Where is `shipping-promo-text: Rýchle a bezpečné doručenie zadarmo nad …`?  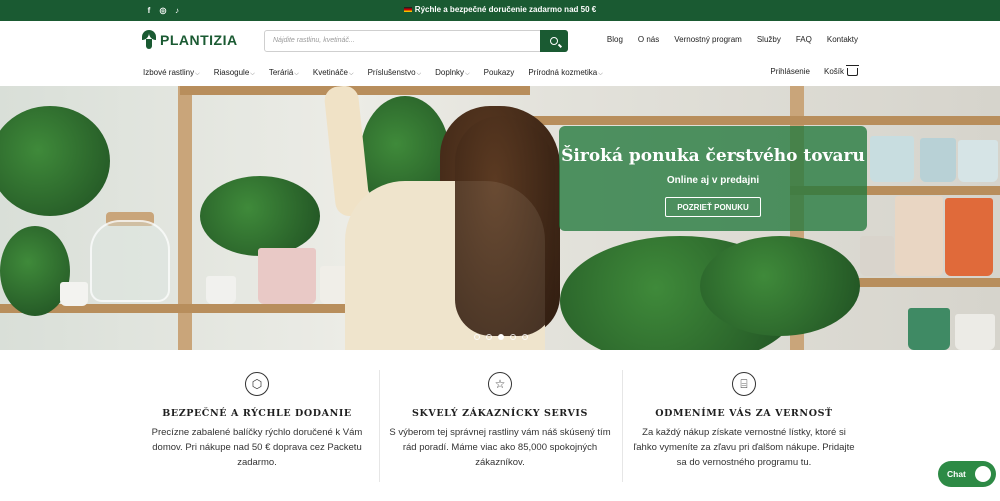
shipping-promo-text: Rýchle a bezpečné doručenie zadarmo nad … is located at coordinates (505, 9).